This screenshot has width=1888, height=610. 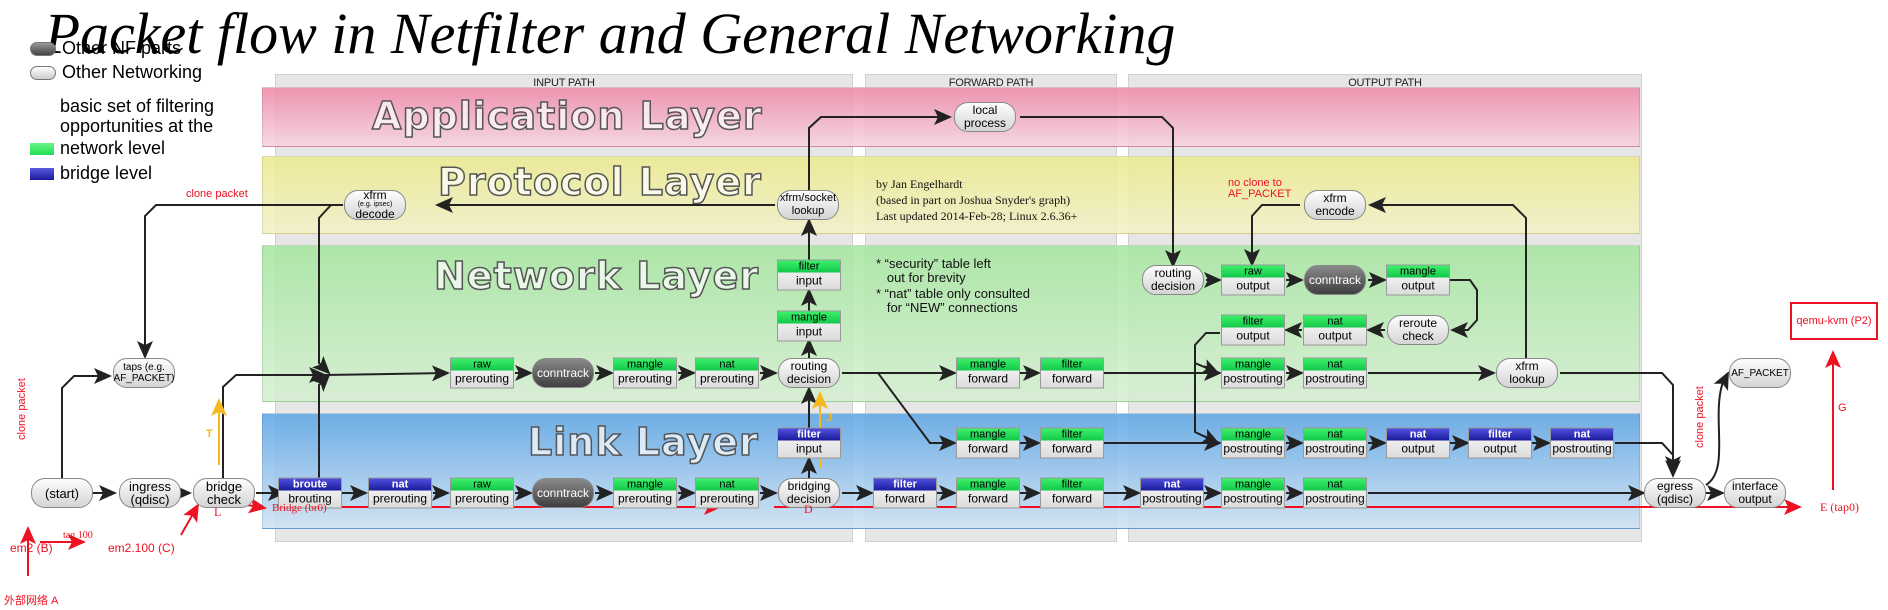 I want to click on chain-fwd-filter-net: filter forward, so click(x=1072, y=373).